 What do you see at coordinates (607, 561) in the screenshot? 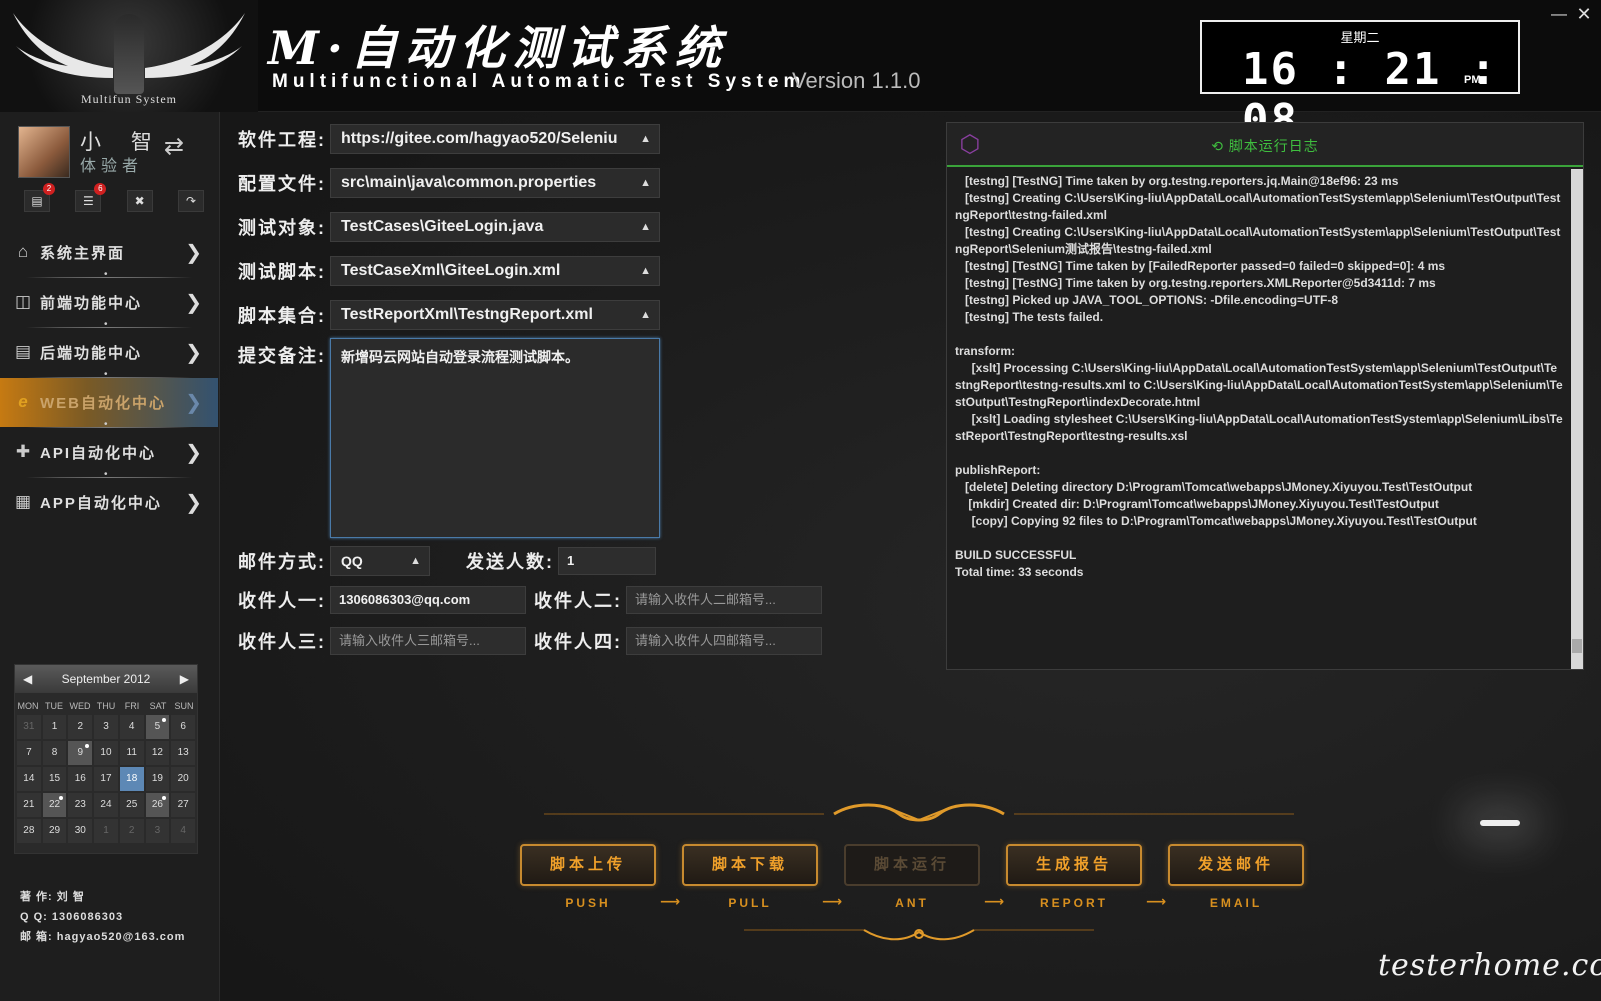
I see `sender-count-input: 1` at bounding box center [607, 561].